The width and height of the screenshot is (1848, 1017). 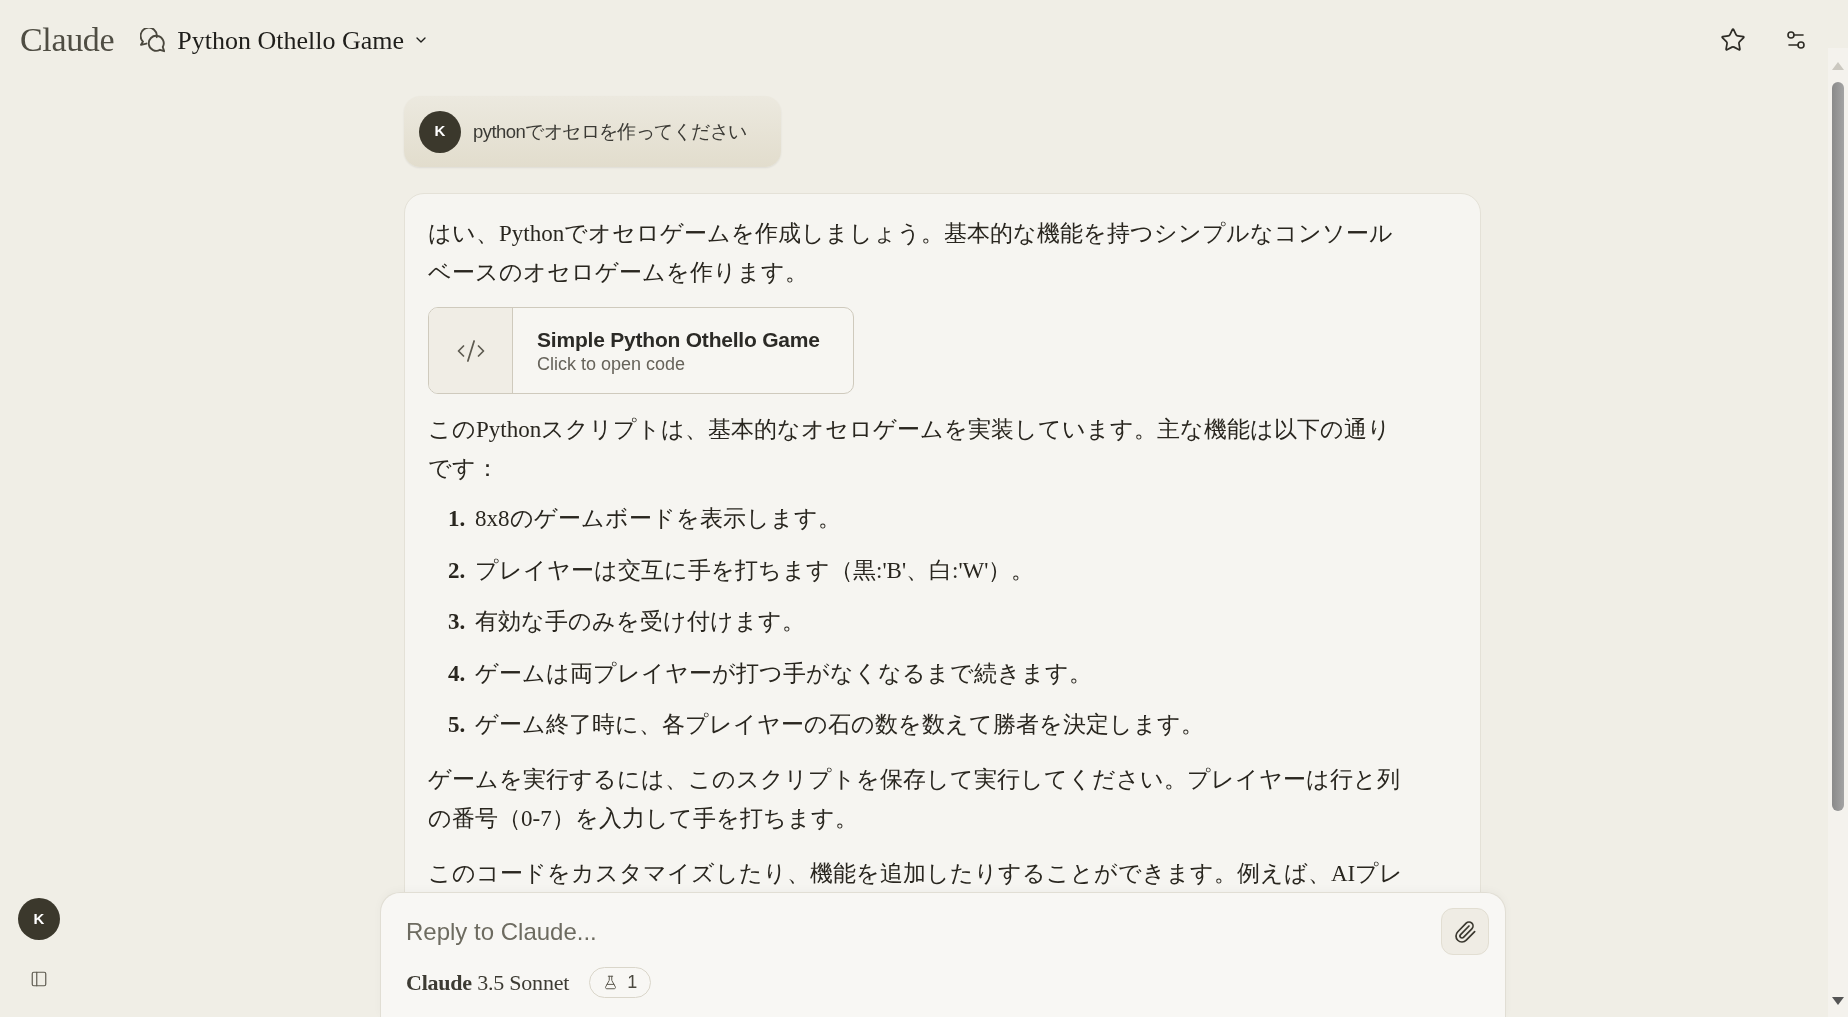 What do you see at coordinates (1796, 40) in the screenshot?
I see `sliders-icon` at bounding box center [1796, 40].